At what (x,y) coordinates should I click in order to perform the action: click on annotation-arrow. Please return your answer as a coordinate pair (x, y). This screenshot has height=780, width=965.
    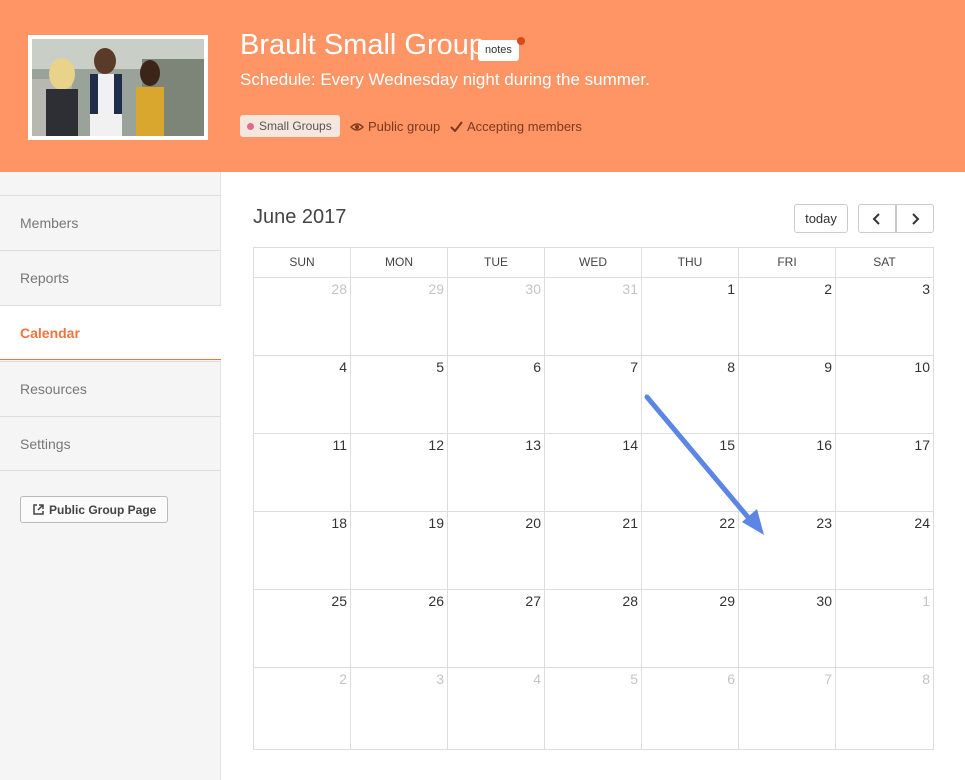
    Looking at the image, I should click on (704, 464).